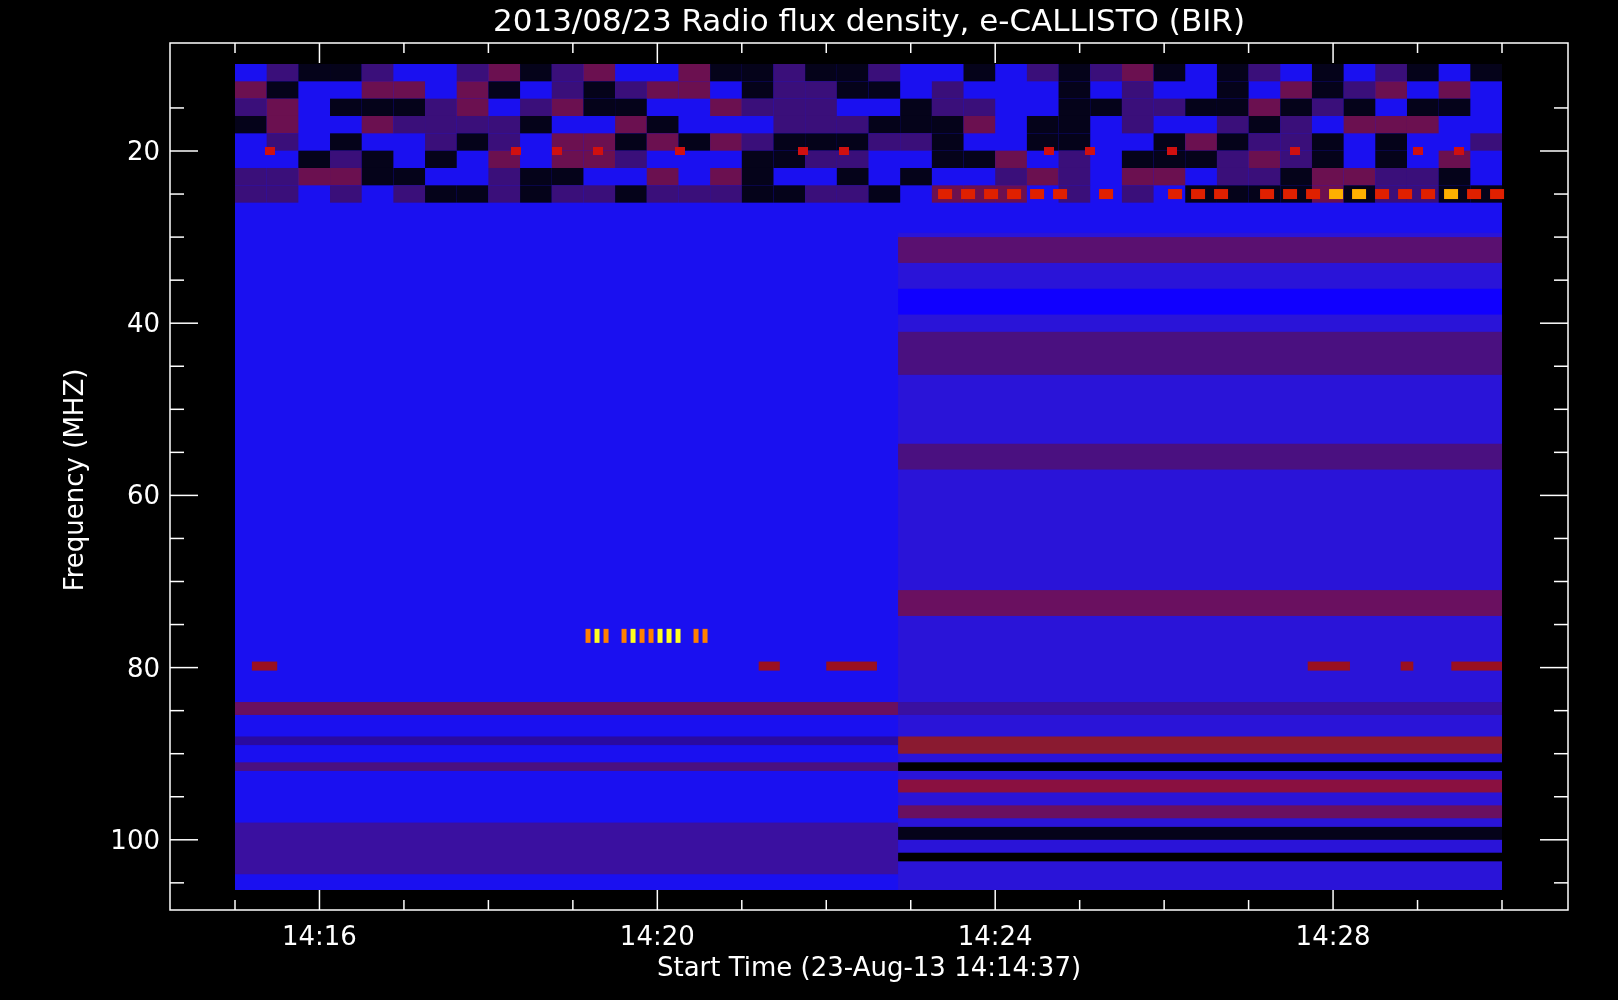  Describe the element at coordinates (319, 936) in the screenshot. I see `x-tick-label: 14:16` at that location.